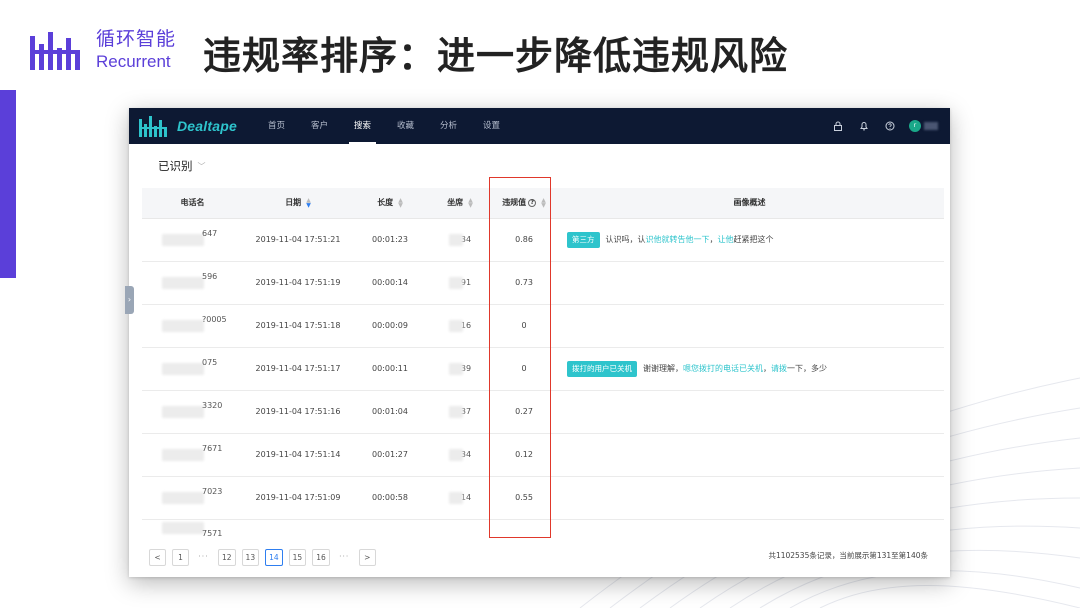 This screenshot has height=608, width=1080. I want to click on summary-text: 请拨, so click(779, 368).